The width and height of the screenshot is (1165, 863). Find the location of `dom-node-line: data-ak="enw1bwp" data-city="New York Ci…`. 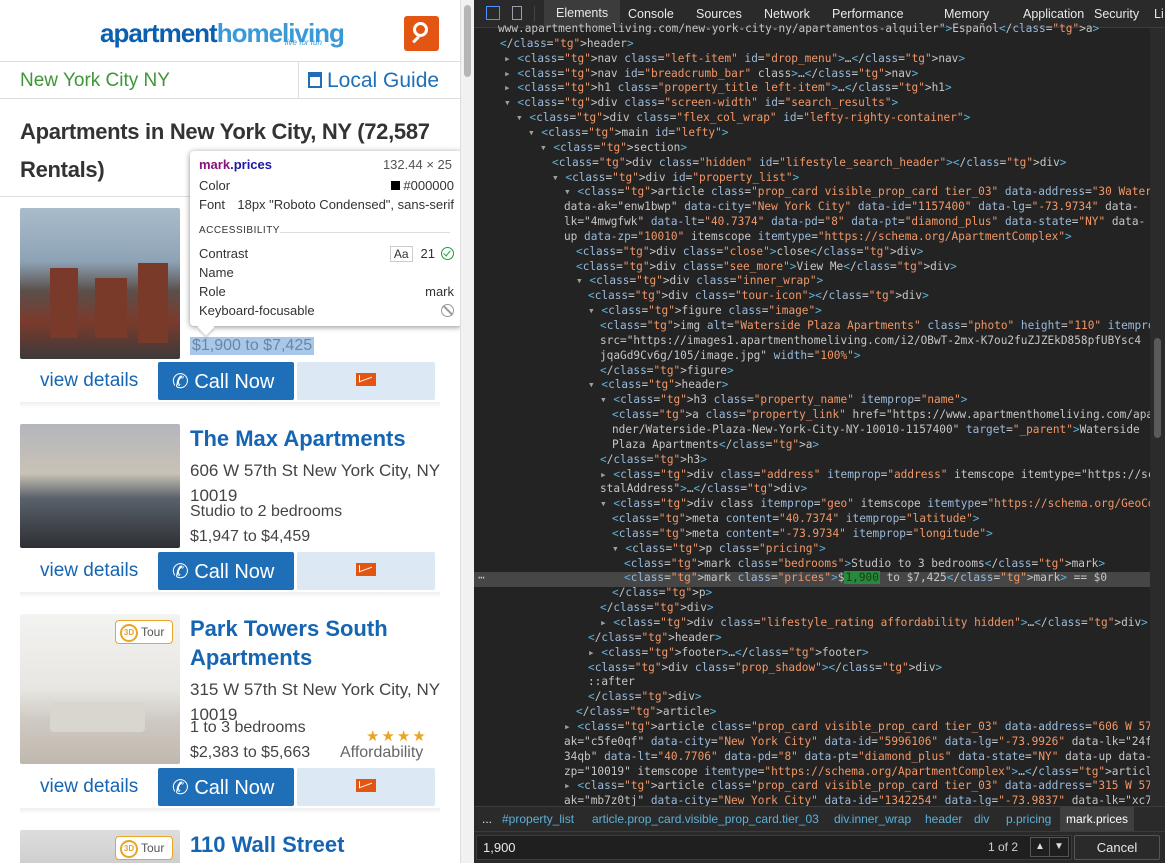

dom-node-line: data-ak="enw1bwp" data-city="New York Ci… is located at coordinates (851, 207).